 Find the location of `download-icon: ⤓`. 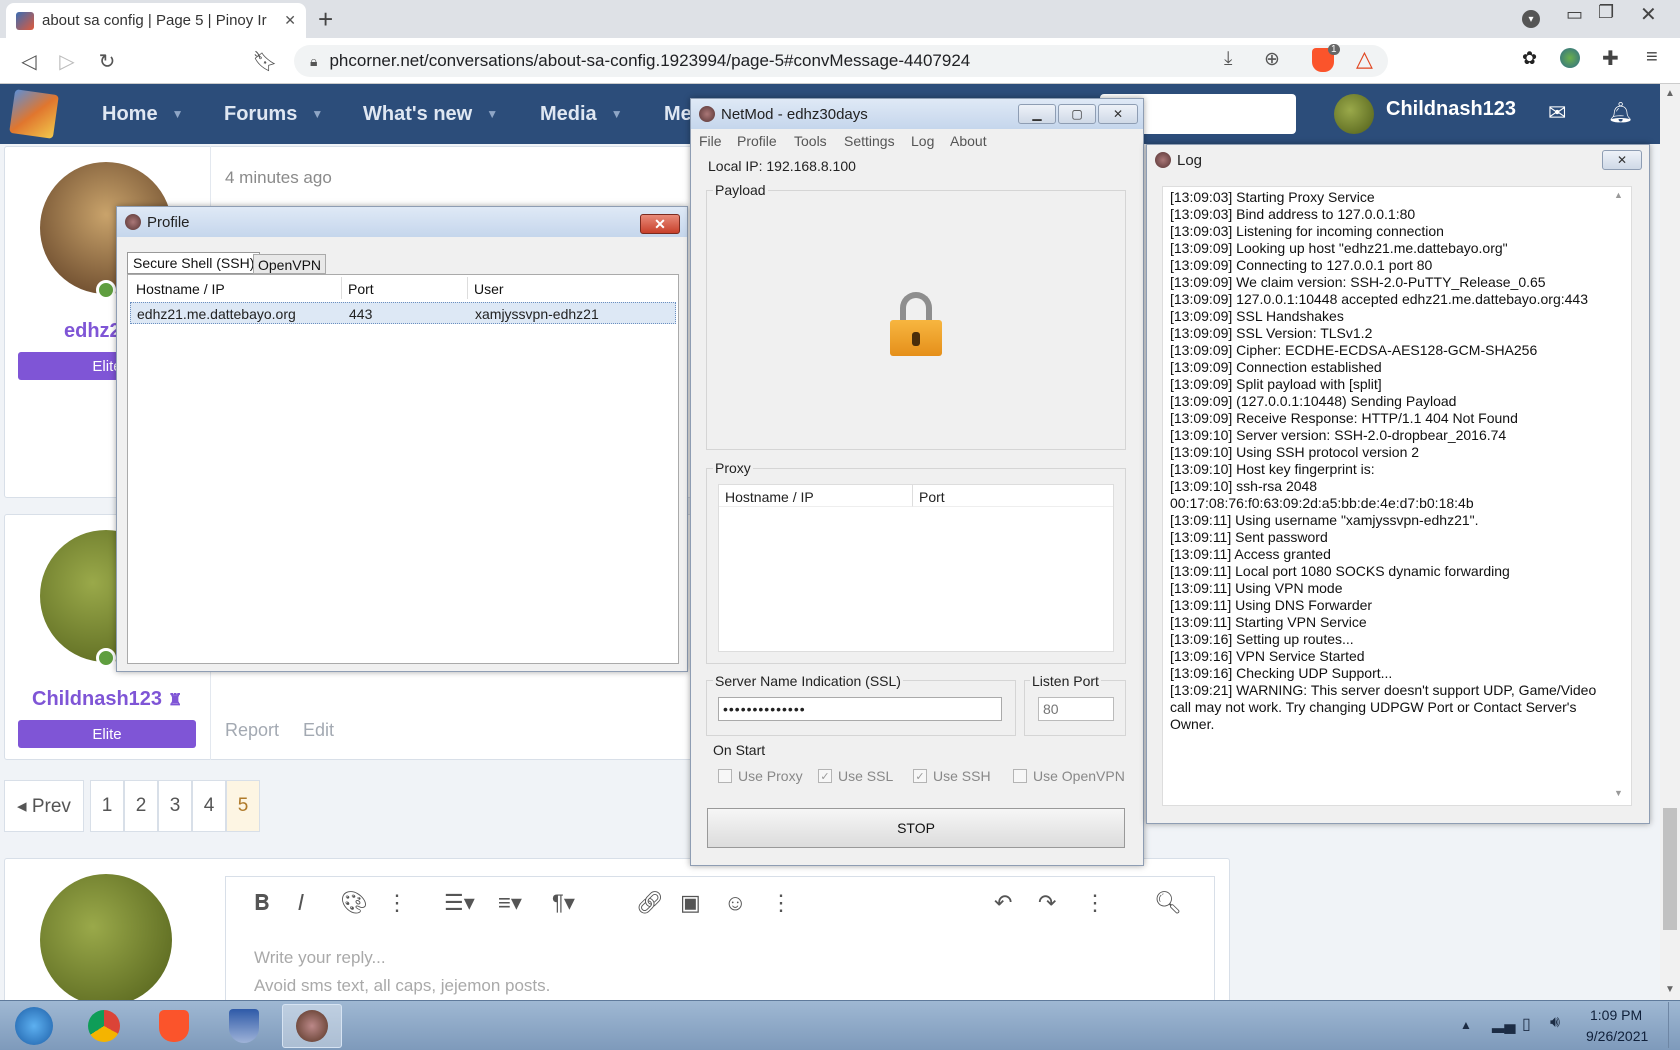

download-icon: ⤓ is located at coordinates (1228, 59).